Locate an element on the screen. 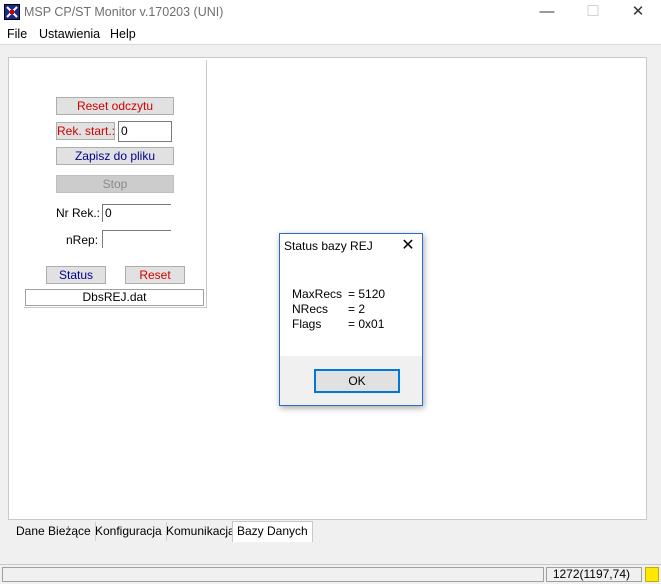 This screenshot has height=584, width=661. tab-komunikacja: Komunikacja is located at coordinates (201, 531).